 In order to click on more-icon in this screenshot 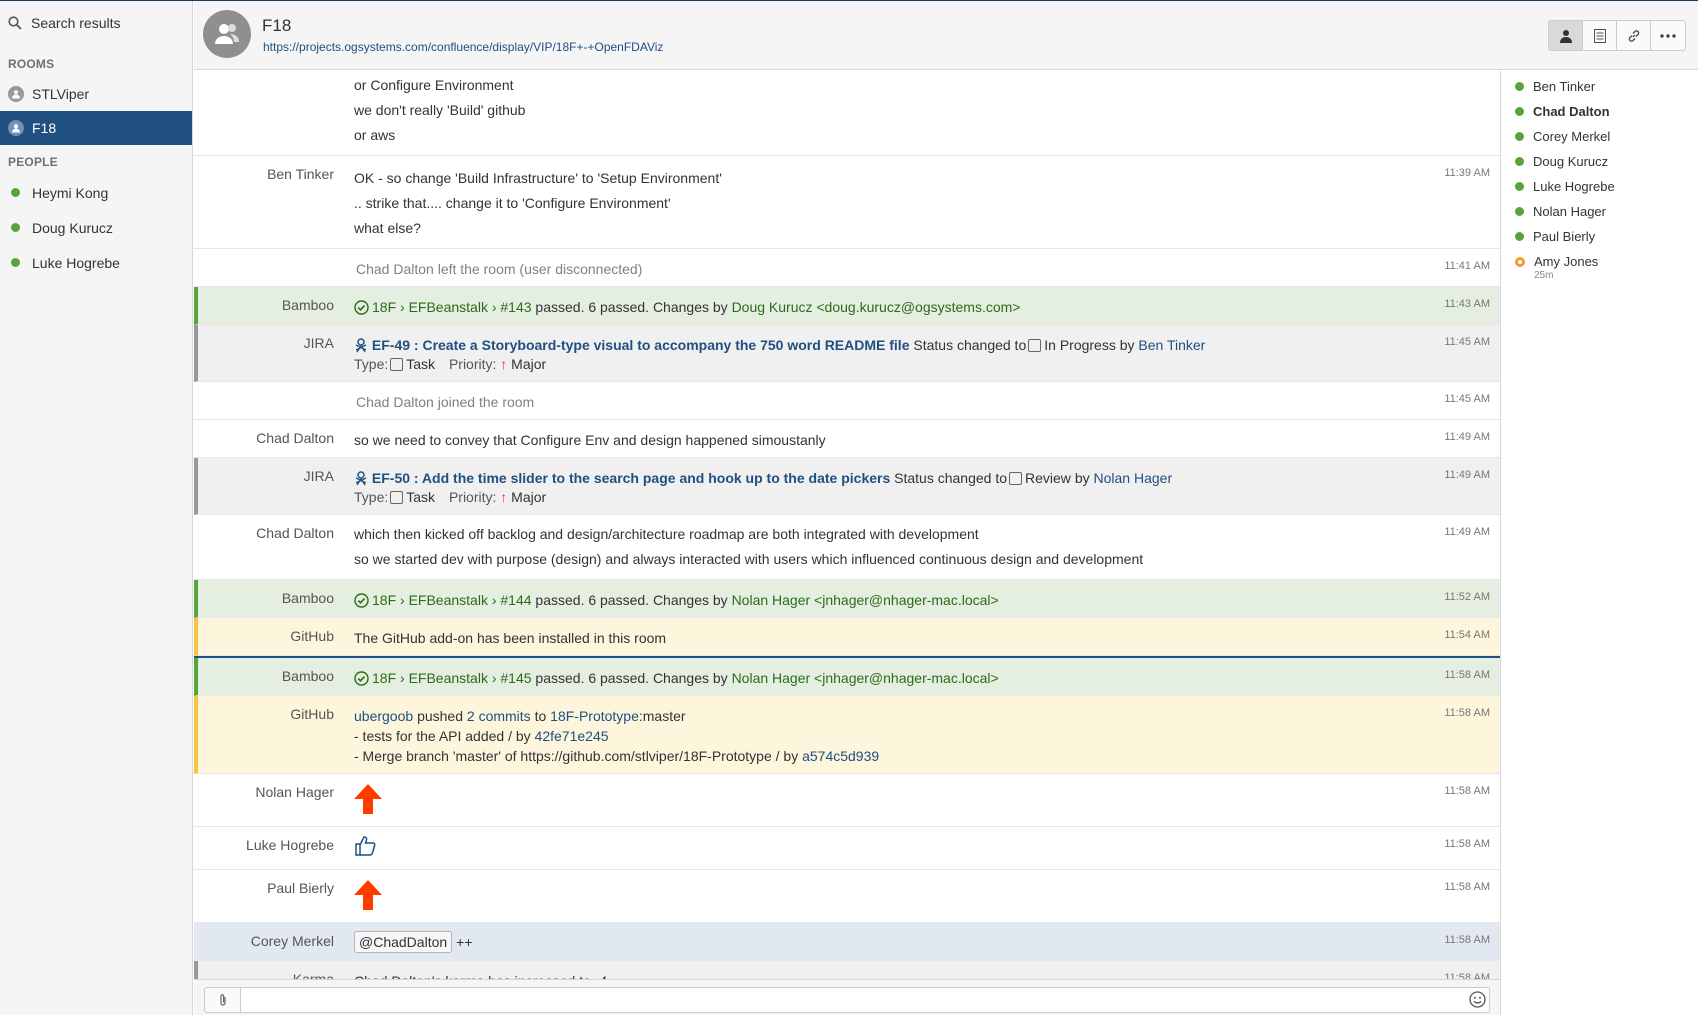, I will do `click(1668, 35)`.